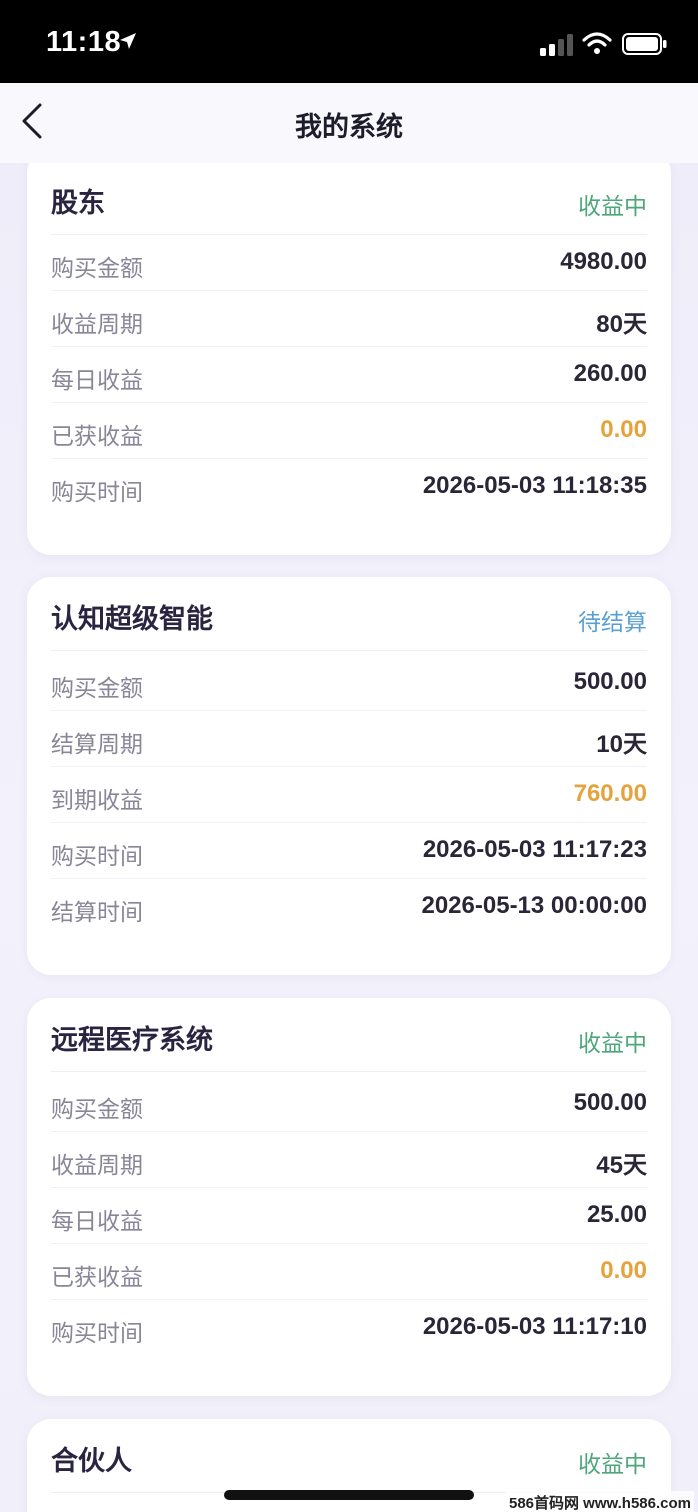  I want to click on row-value: 2026-05-03 11:17:10, so click(534, 1326).